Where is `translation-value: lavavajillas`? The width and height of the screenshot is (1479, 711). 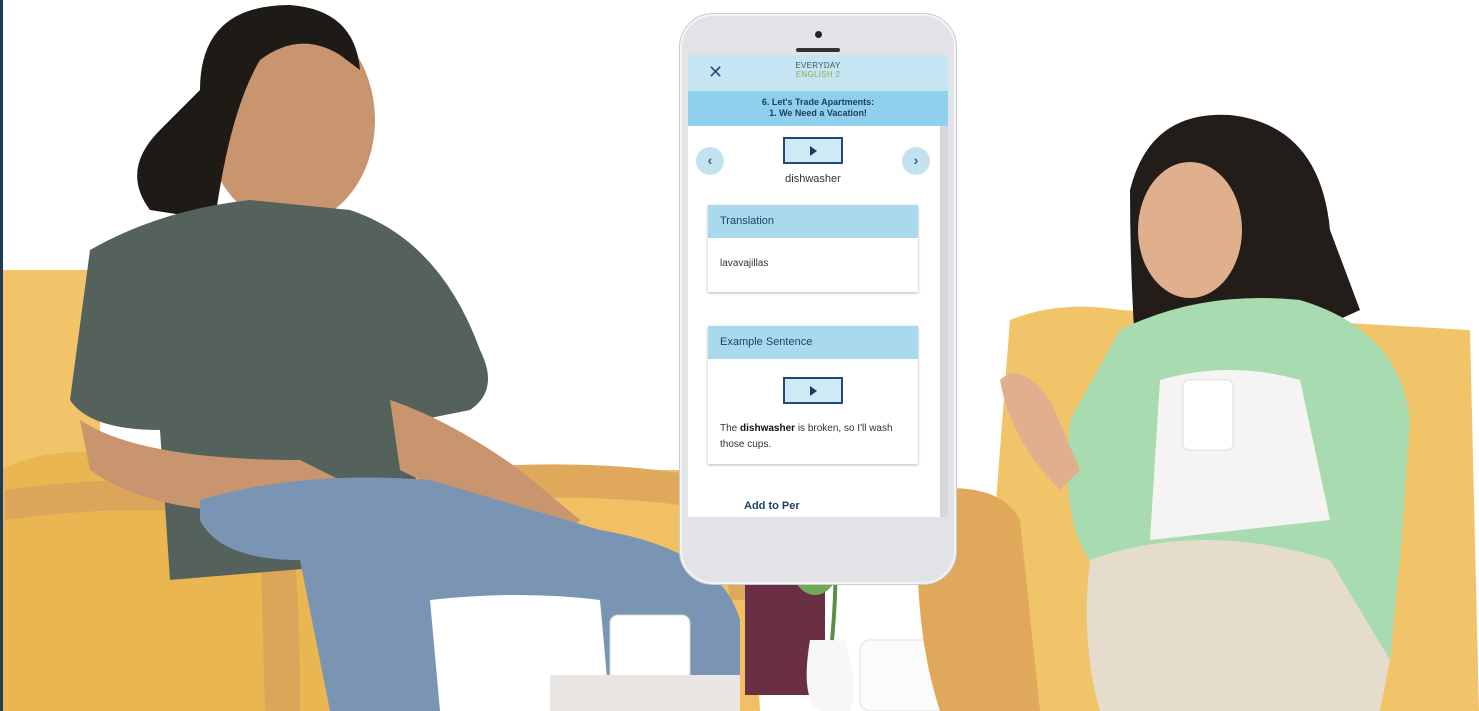
translation-value: lavavajillas is located at coordinates (744, 263).